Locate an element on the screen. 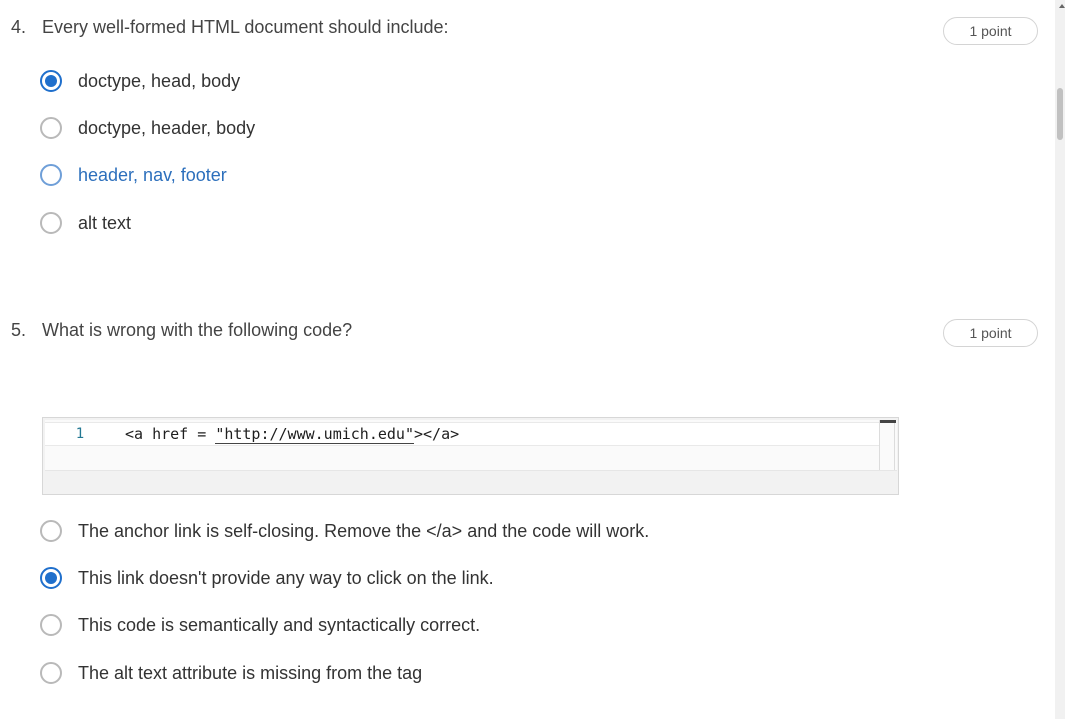 This screenshot has width=1065, height=719. option-label: header, nav, footer is located at coordinates (152, 174).